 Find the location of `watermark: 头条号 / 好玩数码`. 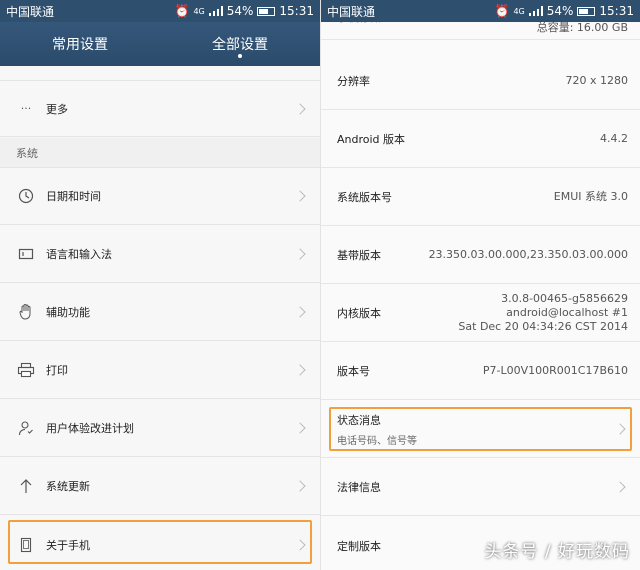

watermark: 头条号 / 好玩数码 is located at coordinates (557, 552).